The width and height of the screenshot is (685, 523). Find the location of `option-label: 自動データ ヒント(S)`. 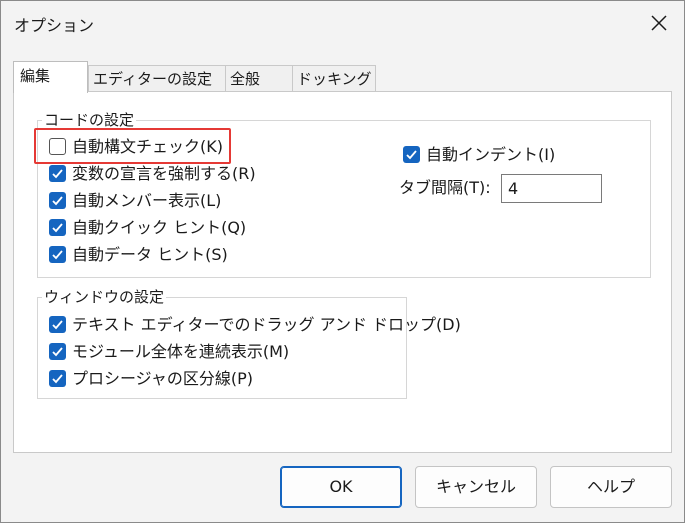

option-label: 自動データ ヒント(S) is located at coordinates (150, 254).